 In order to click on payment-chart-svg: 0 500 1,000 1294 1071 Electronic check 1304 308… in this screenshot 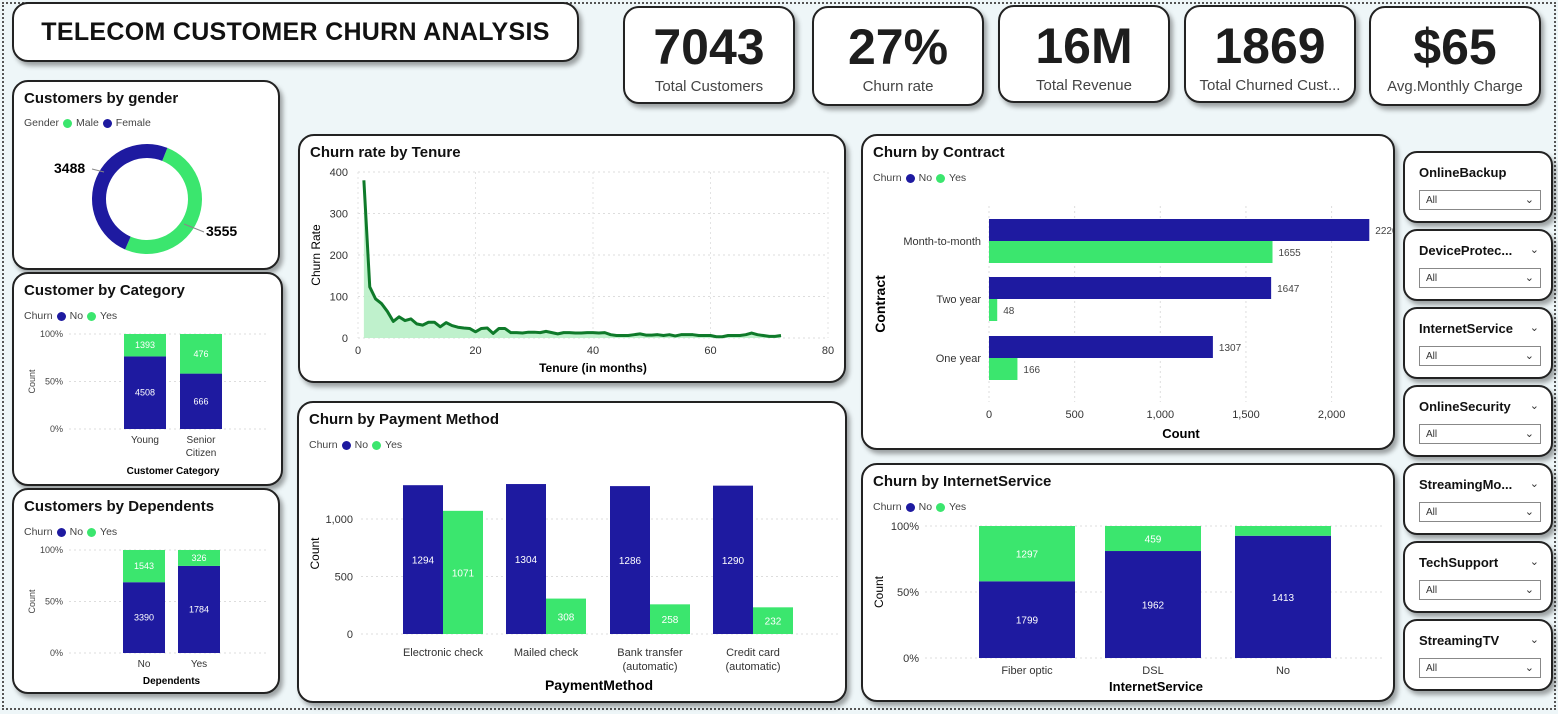, I will do `click(573, 588)`.